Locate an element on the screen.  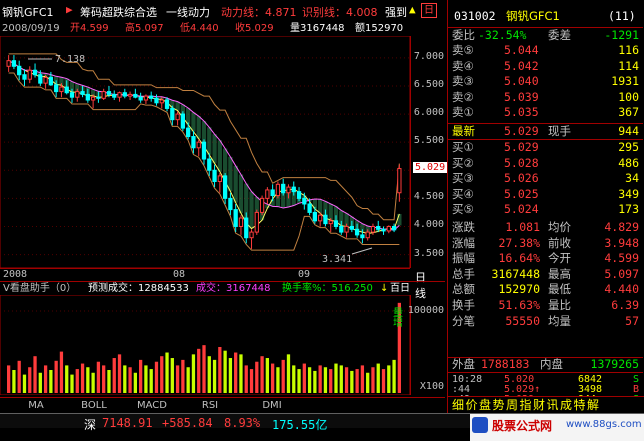
period-day-button: 日 is located at coordinates (429, 10).